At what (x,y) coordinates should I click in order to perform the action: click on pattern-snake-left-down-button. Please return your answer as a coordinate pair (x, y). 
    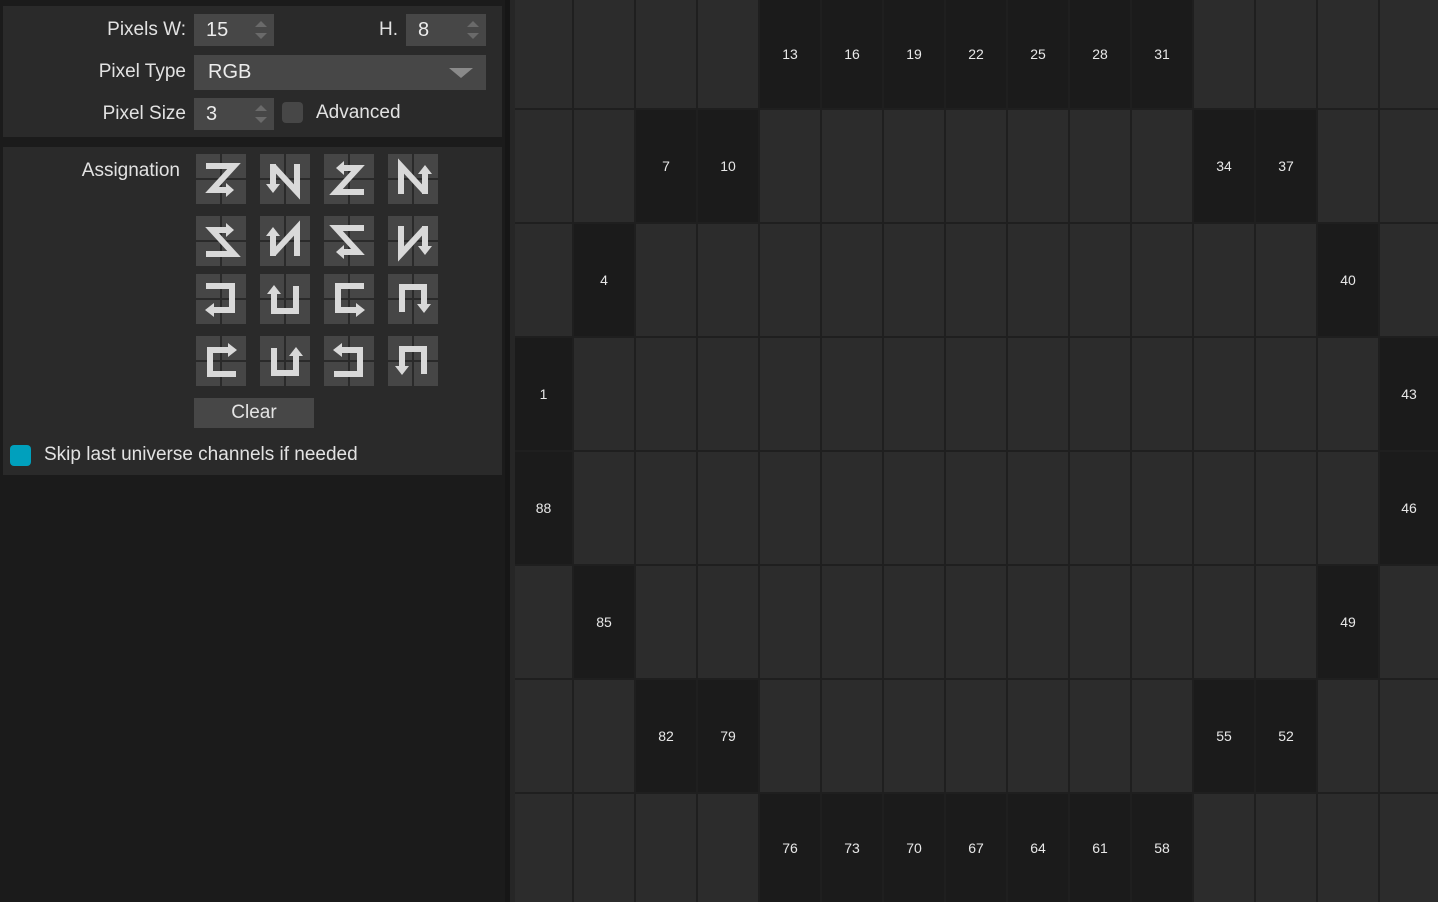
    Looking at the image, I should click on (221, 299).